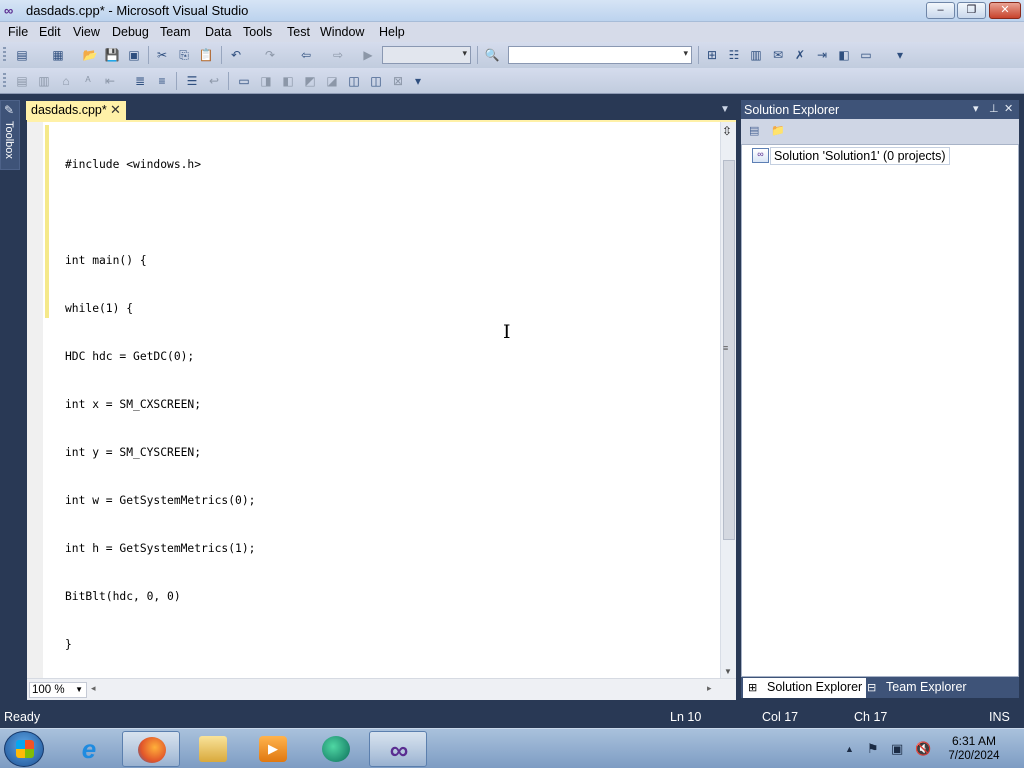 This screenshot has height=768, width=1024. What do you see at coordinates (728, 671) in the screenshot?
I see `scroll-down-icon: ▼` at bounding box center [728, 671].